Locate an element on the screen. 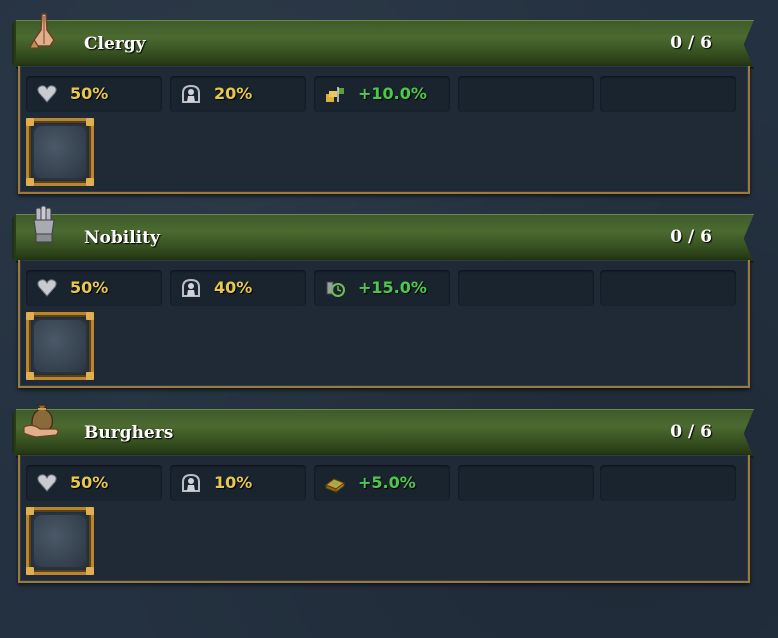  burghers-bonus-icon is located at coordinates (335, 483).